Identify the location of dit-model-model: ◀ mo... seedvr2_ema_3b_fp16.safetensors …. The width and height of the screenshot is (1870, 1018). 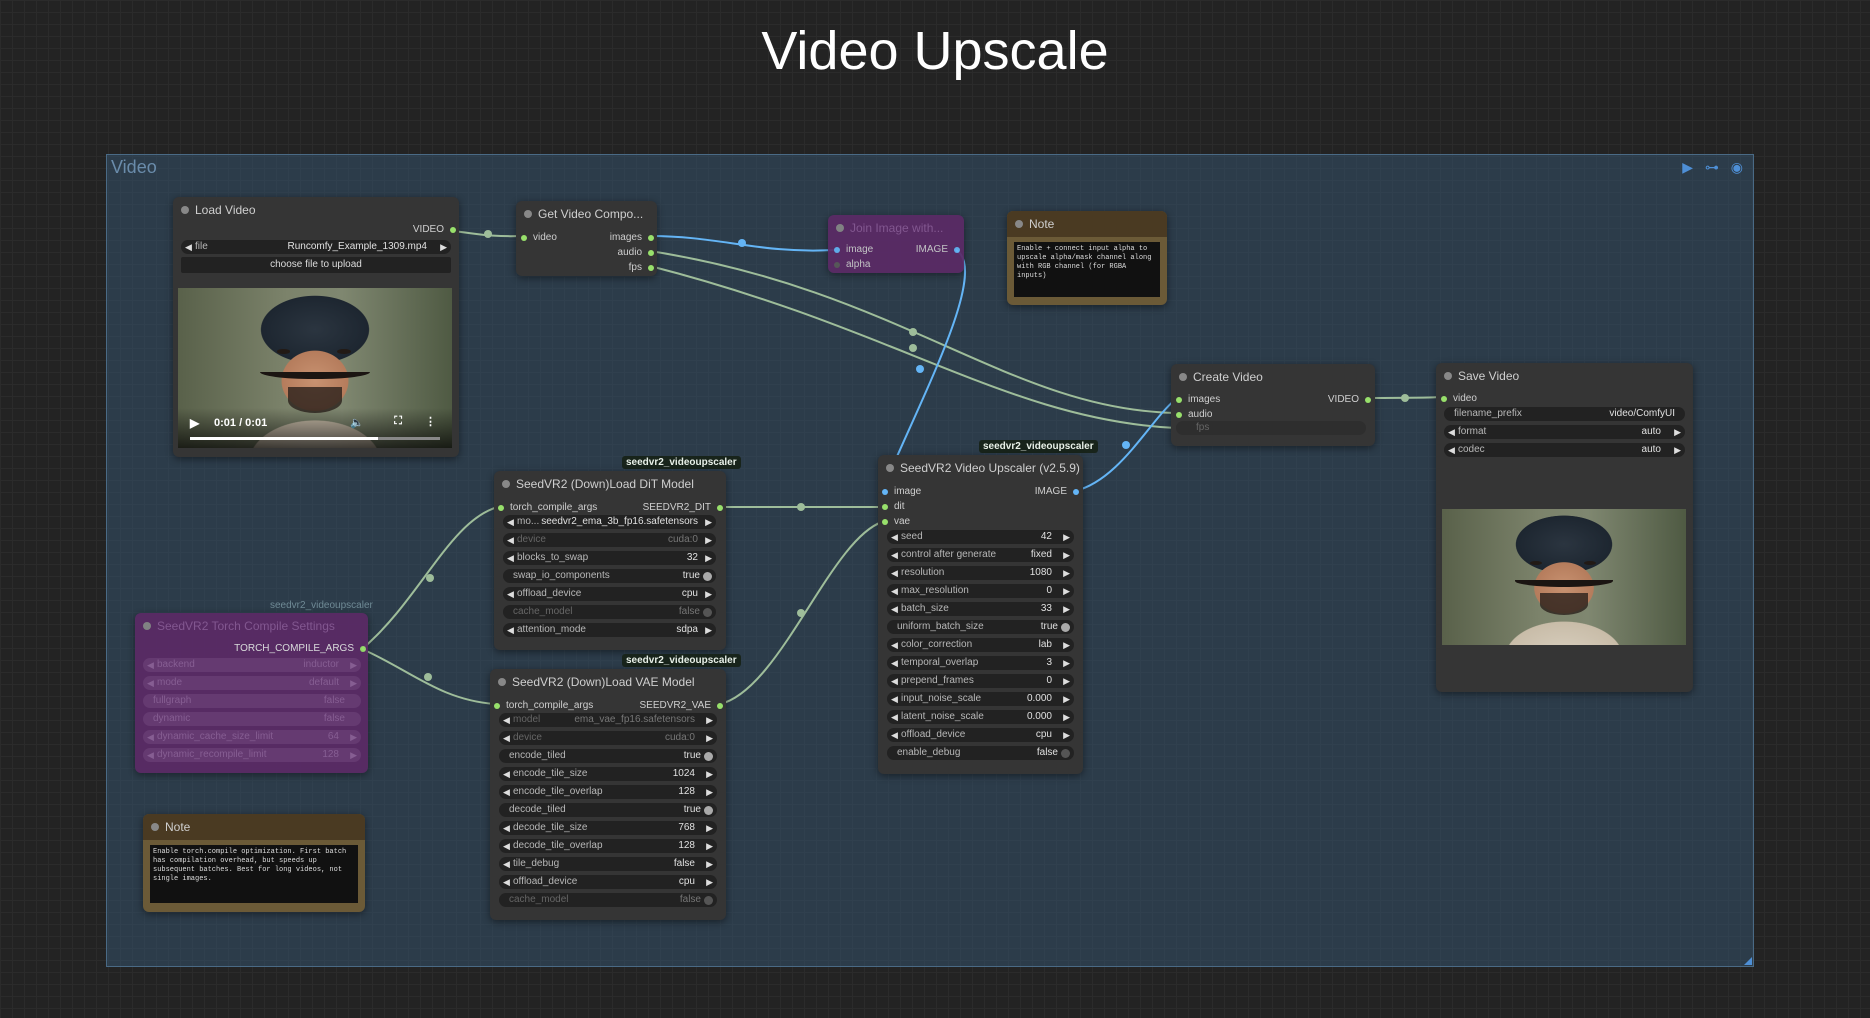
(609, 522).